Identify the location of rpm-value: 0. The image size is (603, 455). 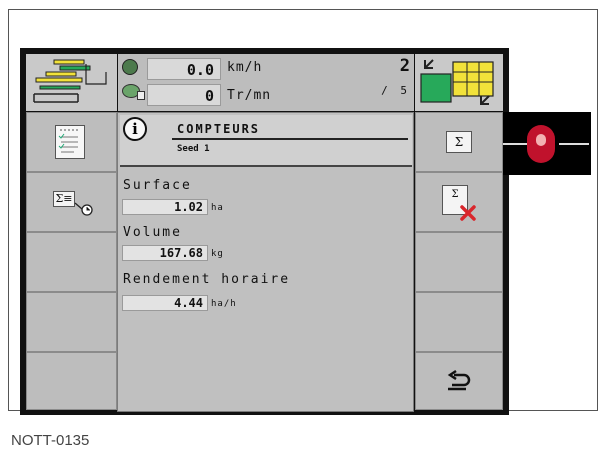
(184, 95).